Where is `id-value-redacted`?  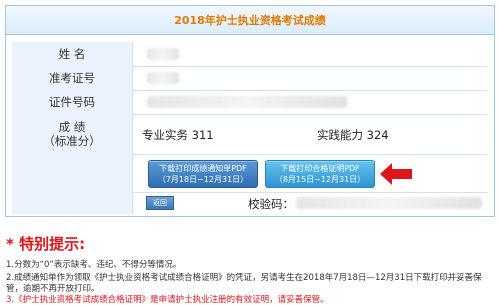
id-value-redacted is located at coordinates (247, 102).